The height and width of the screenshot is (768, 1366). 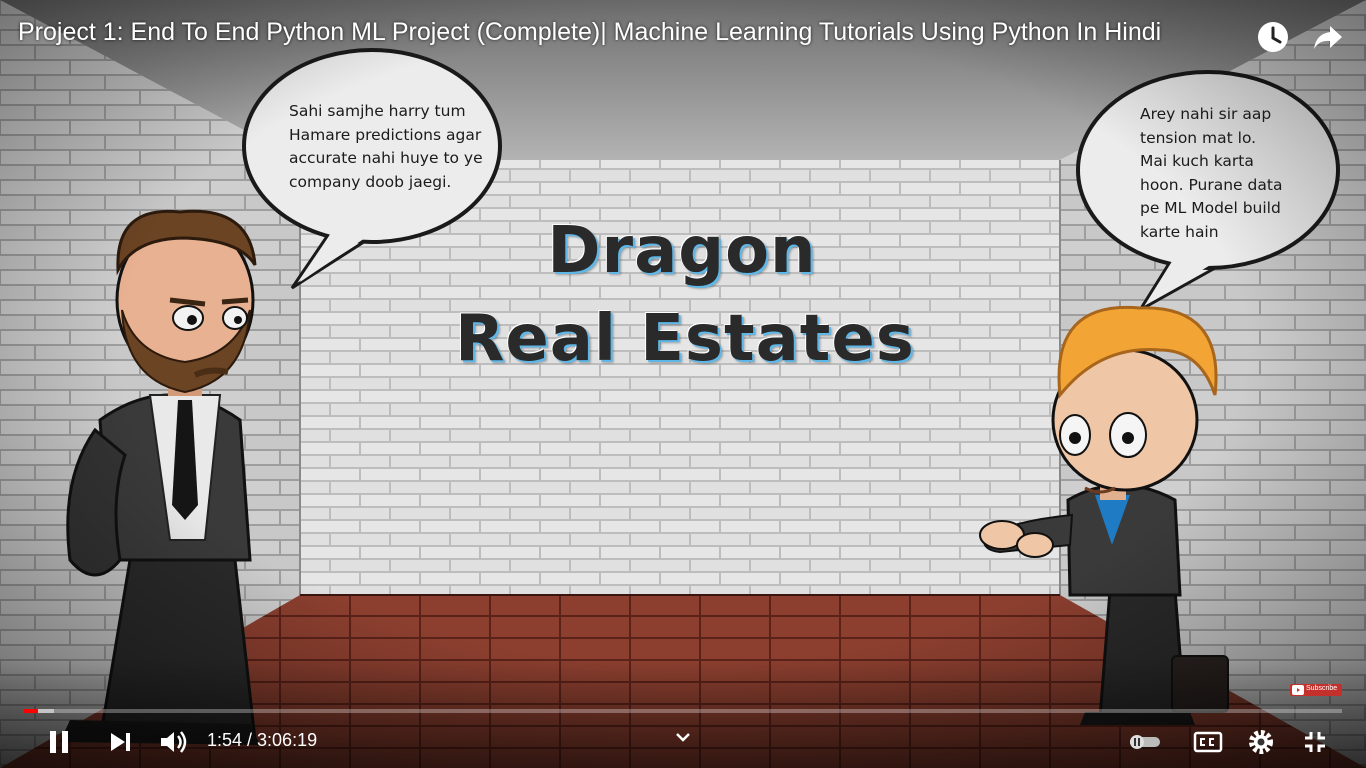 What do you see at coordinates (31, 711) in the screenshot?
I see `progress-played` at bounding box center [31, 711].